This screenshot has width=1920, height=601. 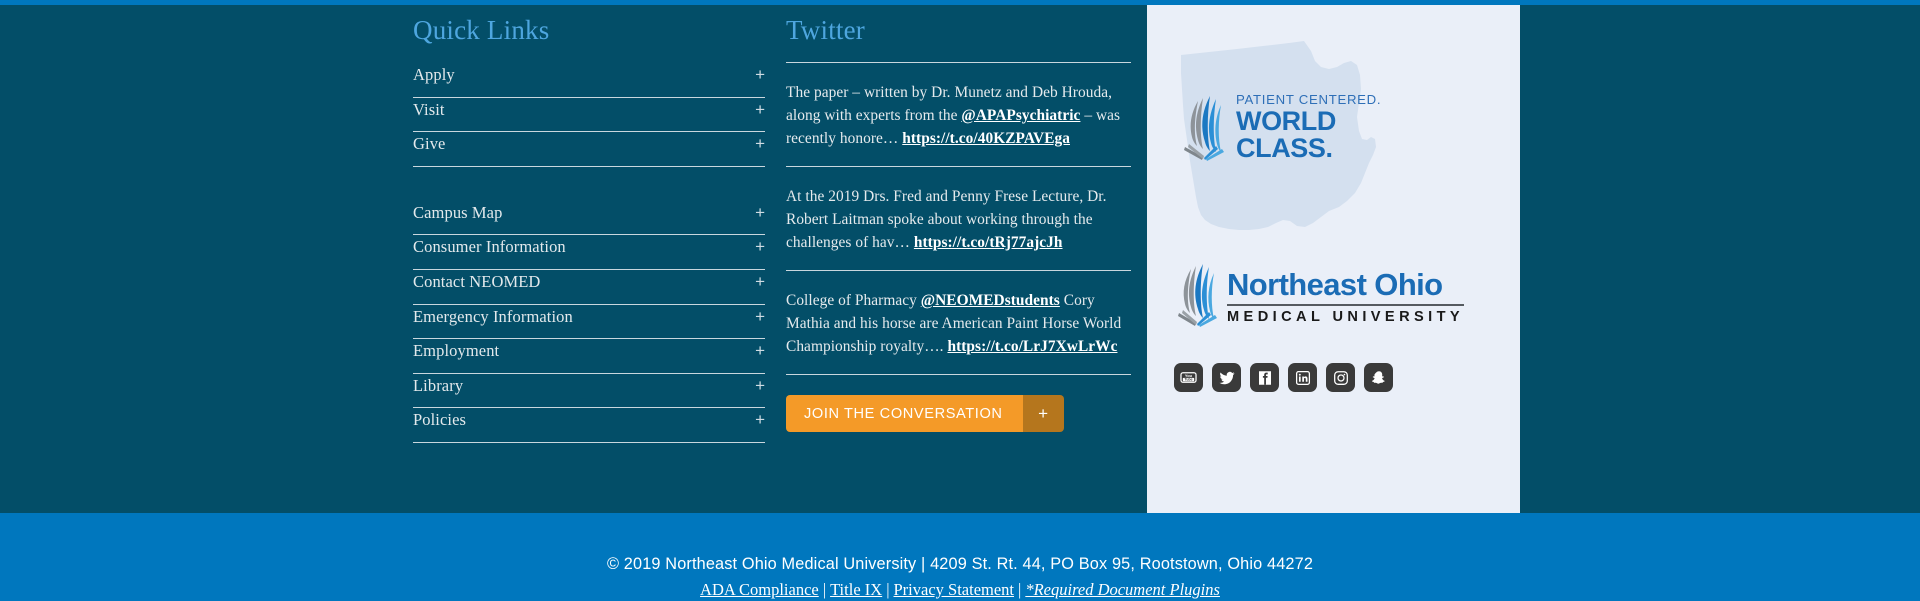 I want to click on quick-link-label: Employment, so click(x=456, y=351).